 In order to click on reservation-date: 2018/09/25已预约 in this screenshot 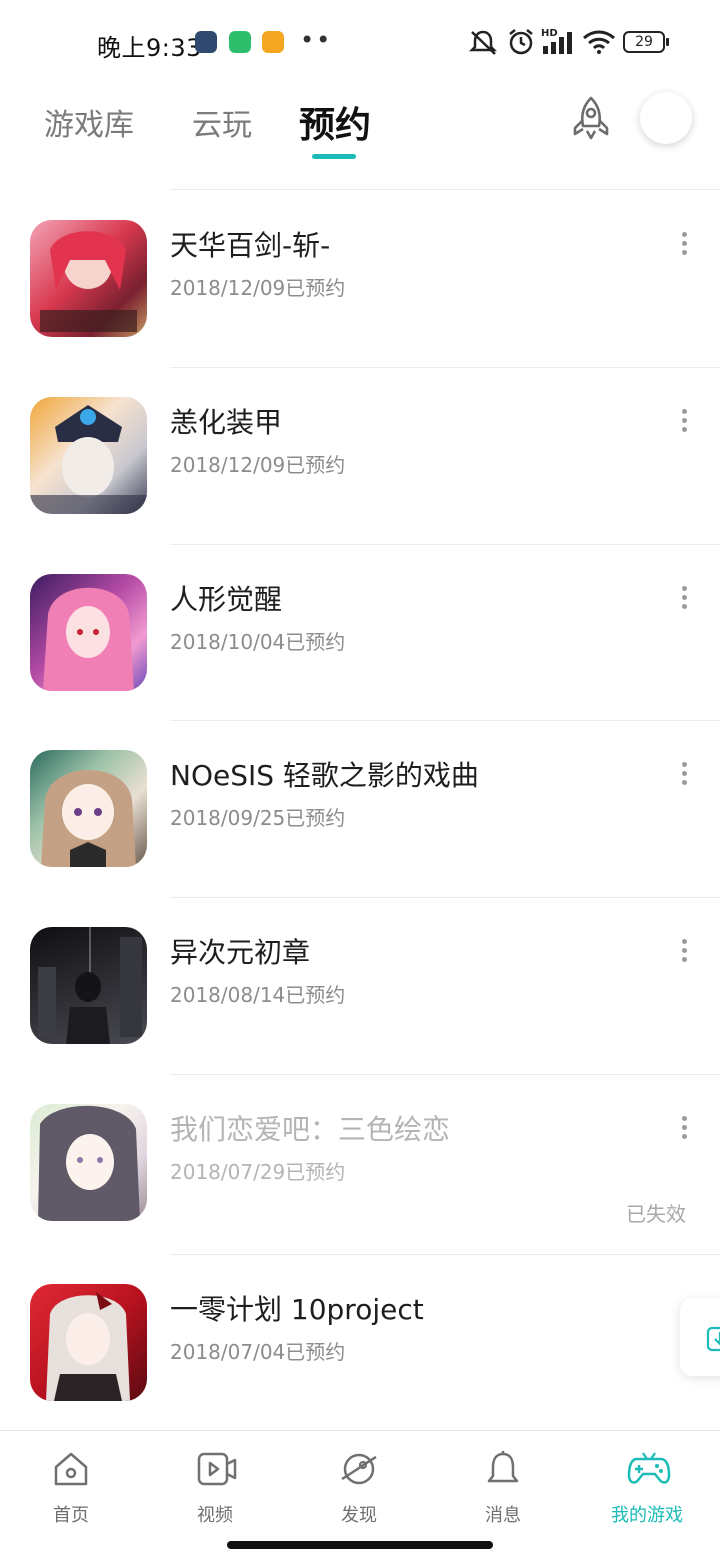, I will do `click(258, 818)`.